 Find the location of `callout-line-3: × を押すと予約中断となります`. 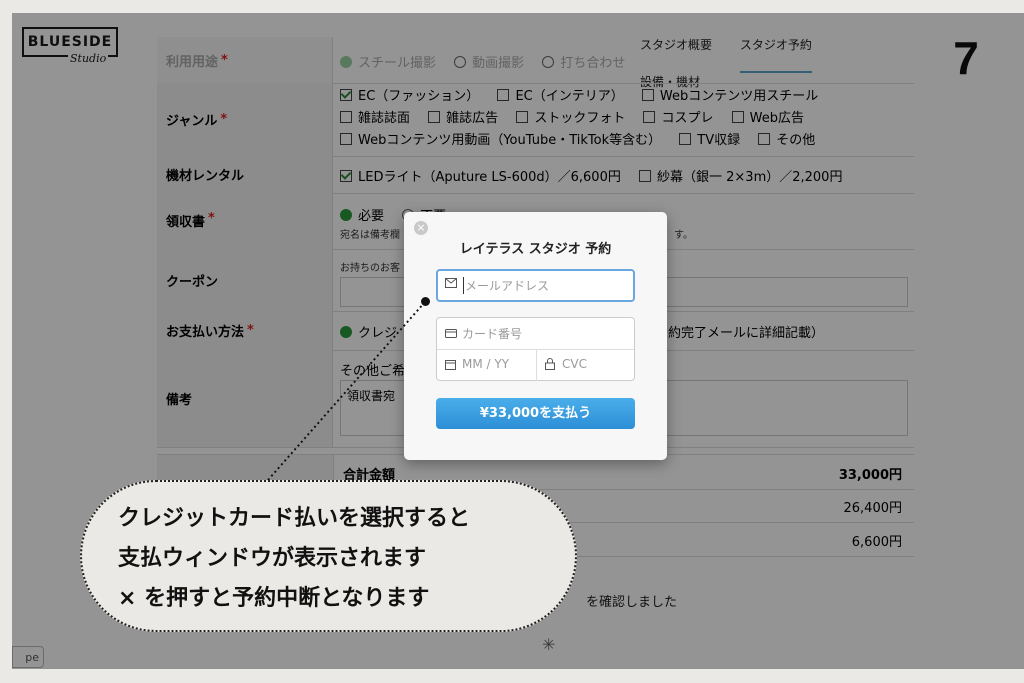

callout-line-3: × を押すと予約中断となります is located at coordinates (274, 598).